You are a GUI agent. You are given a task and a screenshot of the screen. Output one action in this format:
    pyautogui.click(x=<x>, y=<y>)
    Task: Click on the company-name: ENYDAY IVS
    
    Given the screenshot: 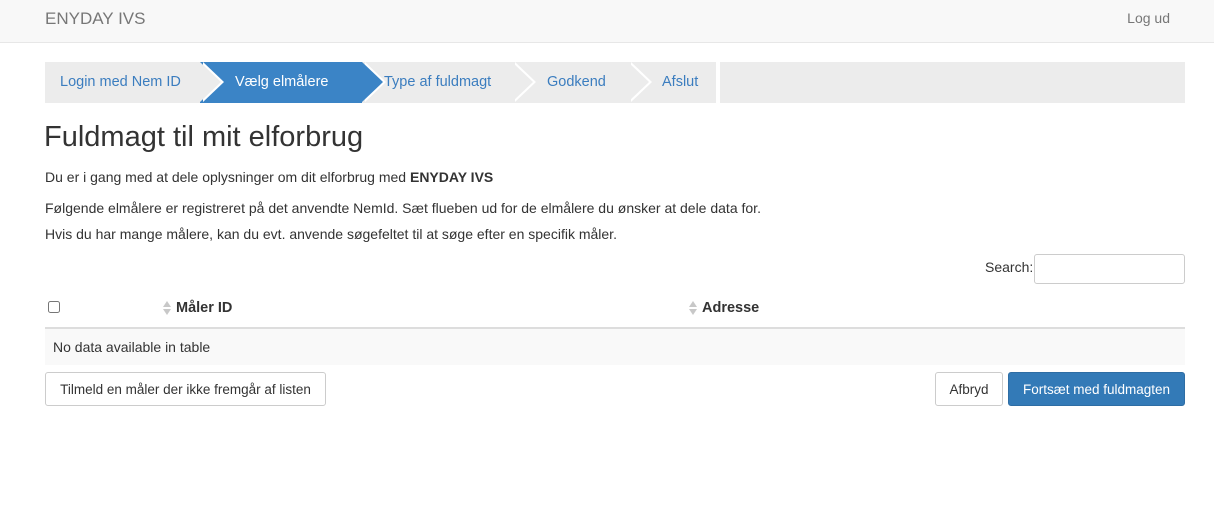 What is the action you would take?
    pyautogui.click(x=451, y=177)
    